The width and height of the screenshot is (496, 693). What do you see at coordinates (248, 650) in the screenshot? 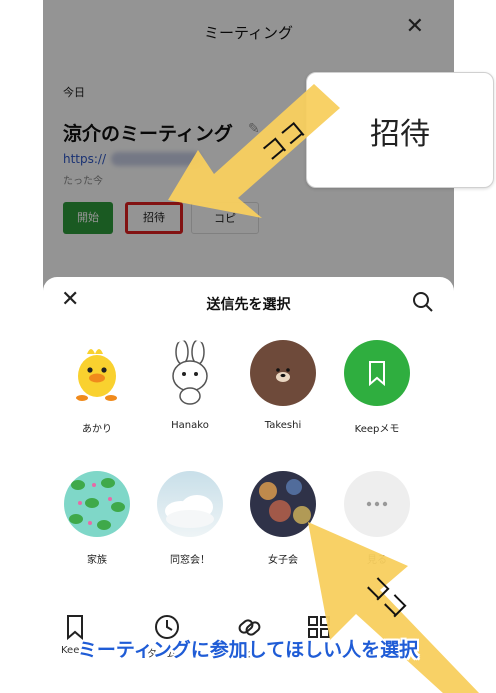
I see `instruction-caption: ミーティングに参加してほしい人を選択` at bounding box center [248, 650].